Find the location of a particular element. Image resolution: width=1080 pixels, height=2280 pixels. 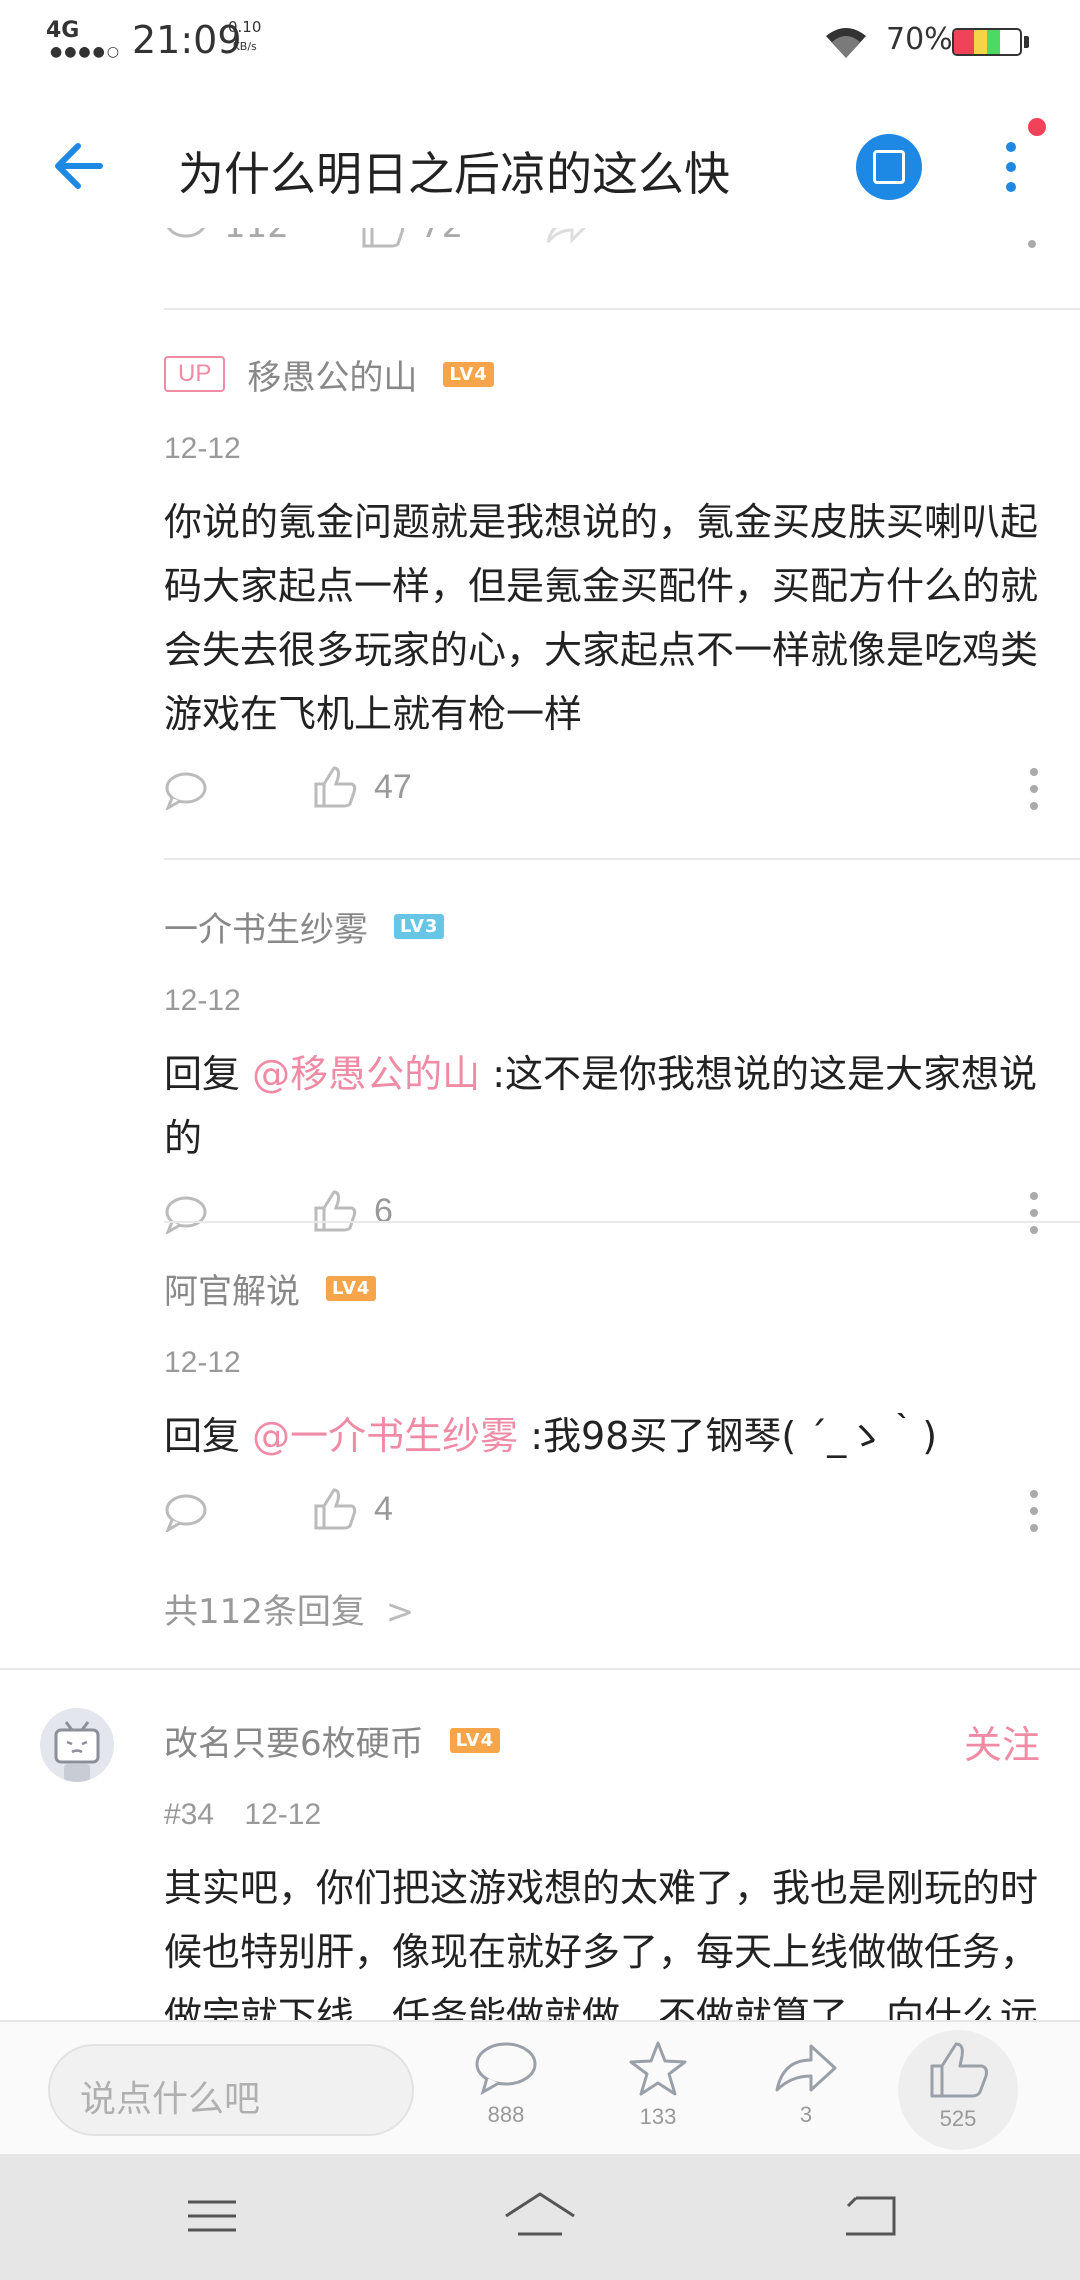

bottom-action-bar: 说点什么吧 888 133 3 525 is located at coordinates (540, 2087).